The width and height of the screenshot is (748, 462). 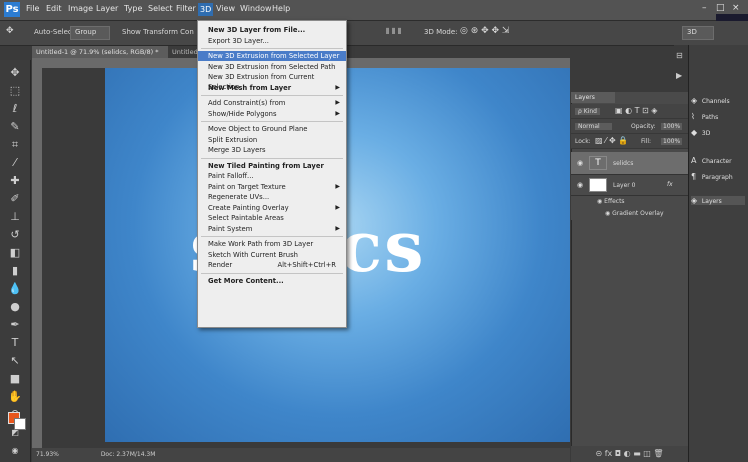 I want to click on history-brush-tool-icon: ↺, so click(x=15, y=235).